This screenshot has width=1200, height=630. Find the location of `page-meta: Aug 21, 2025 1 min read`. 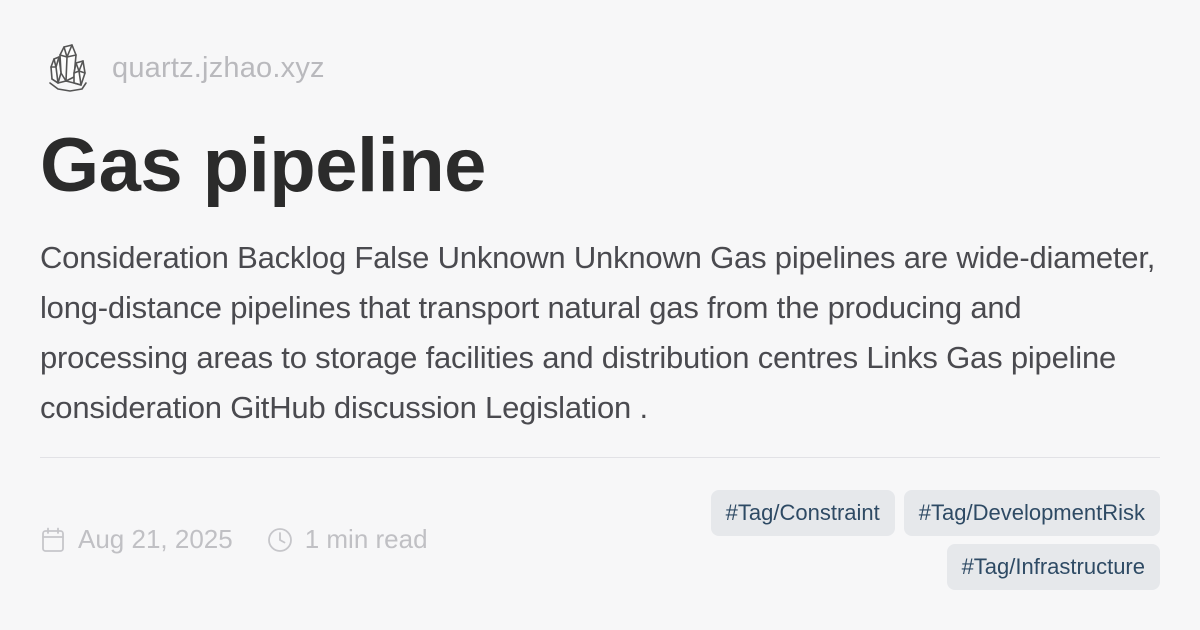

page-meta: Aug 21, 2025 1 min read is located at coordinates (234, 539).